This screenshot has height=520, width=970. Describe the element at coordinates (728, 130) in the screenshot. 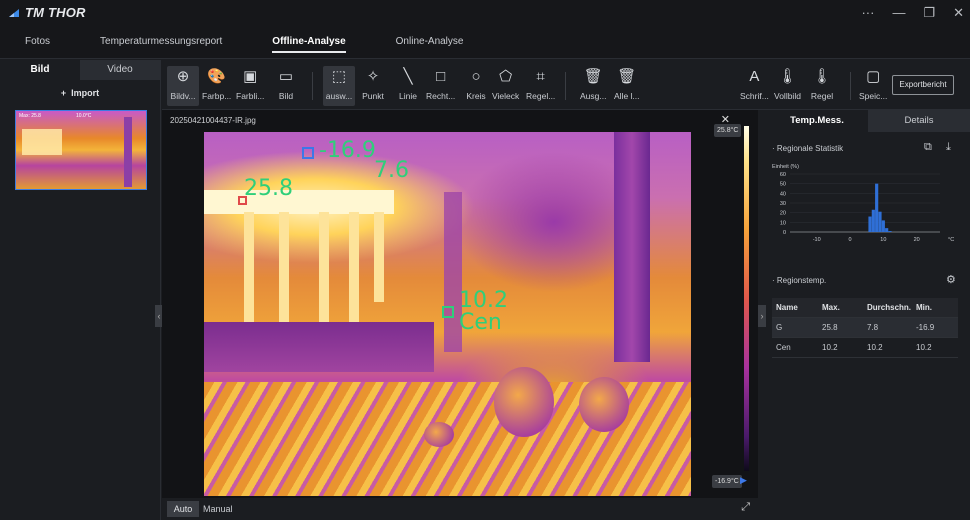

I see `scale-max-label: 25.8°C` at that location.